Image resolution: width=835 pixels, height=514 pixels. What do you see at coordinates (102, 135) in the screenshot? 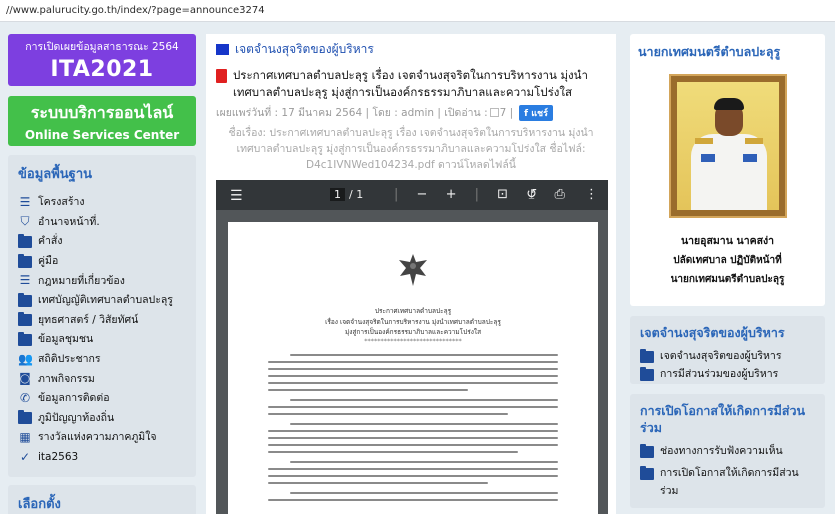
I see `online-services-line2: Online Services Center` at bounding box center [102, 135].